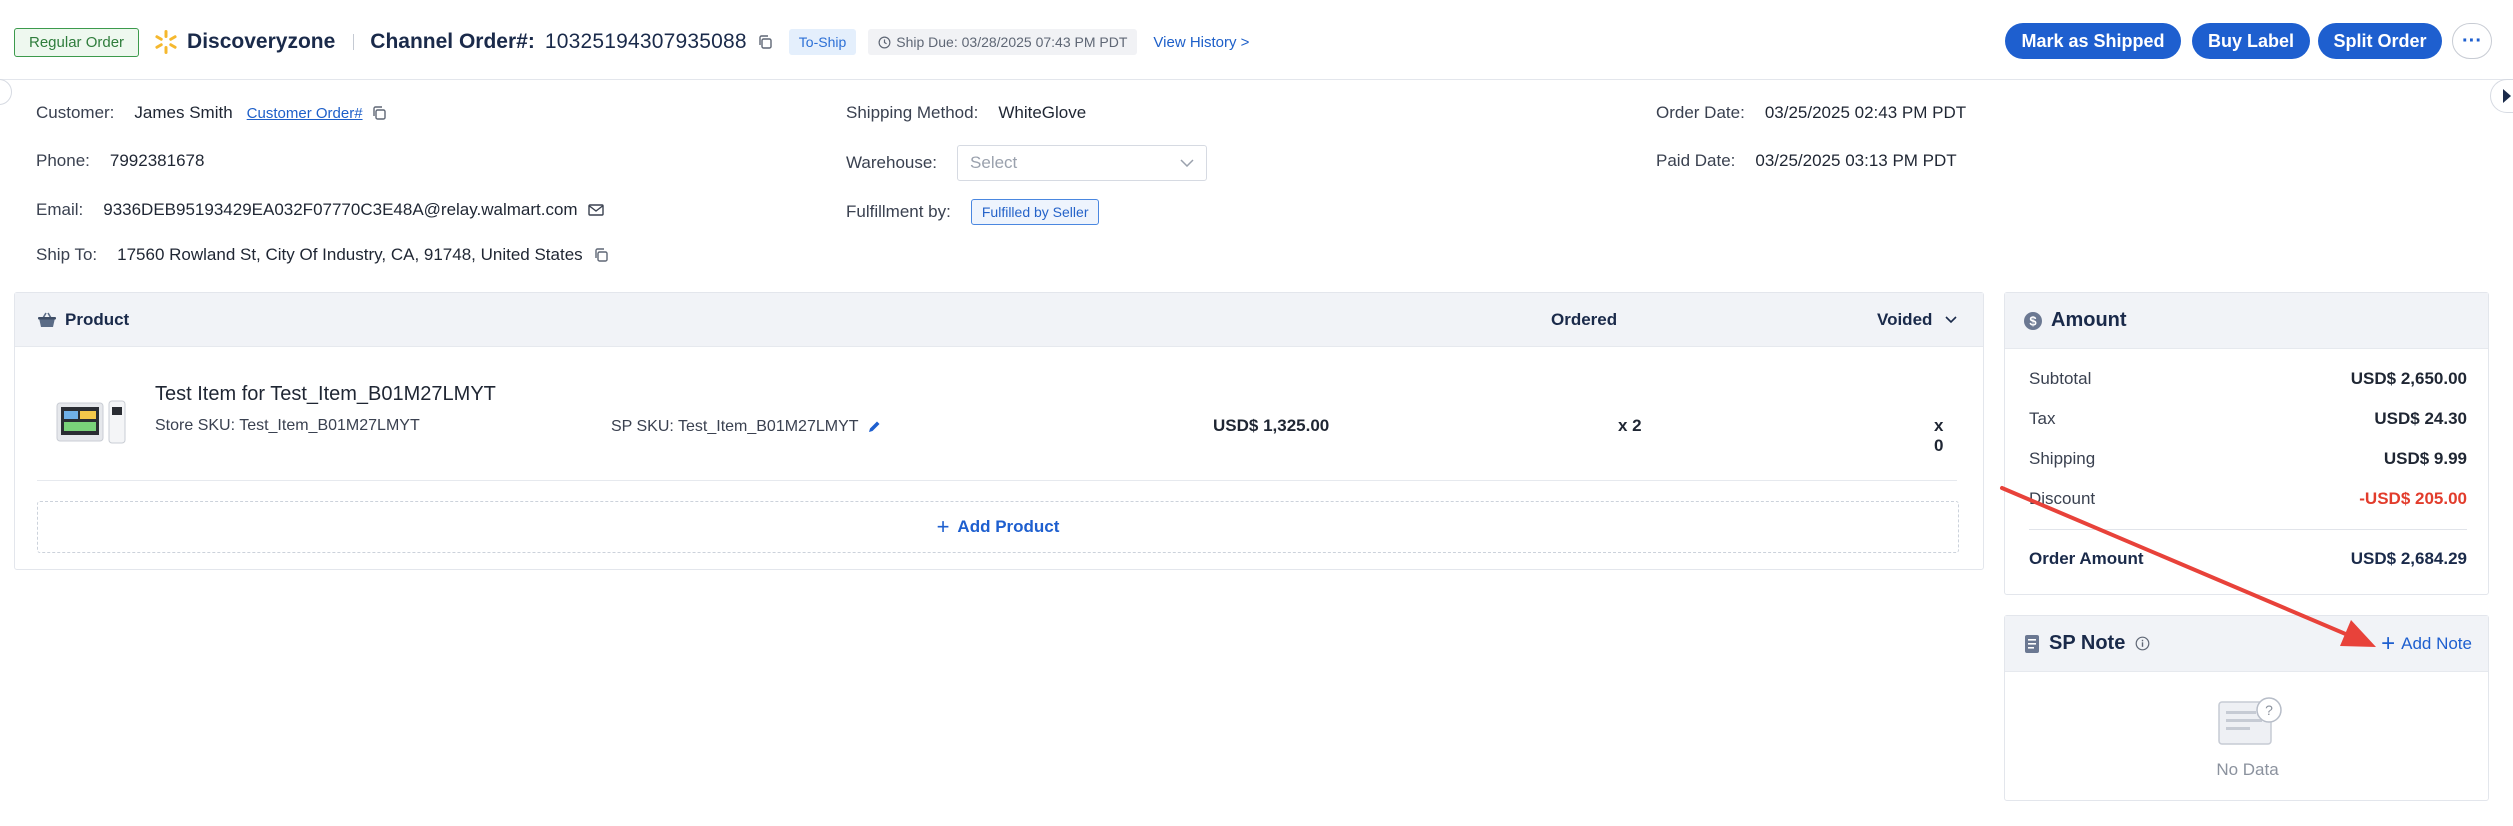 This screenshot has height=826, width=2513. What do you see at coordinates (77, 42) in the screenshot?
I see `order-type-badge: Regular Order` at bounding box center [77, 42].